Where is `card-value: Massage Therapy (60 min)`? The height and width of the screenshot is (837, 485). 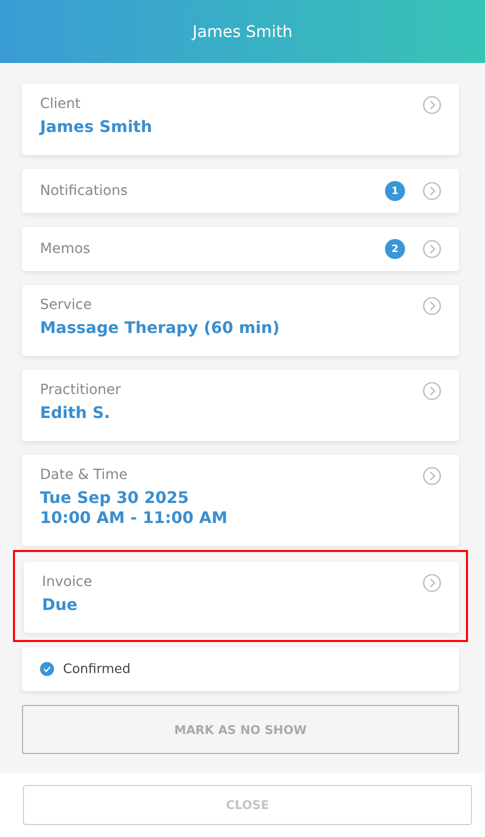
card-value: Massage Therapy (60 min) is located at coordinates (160, 328).